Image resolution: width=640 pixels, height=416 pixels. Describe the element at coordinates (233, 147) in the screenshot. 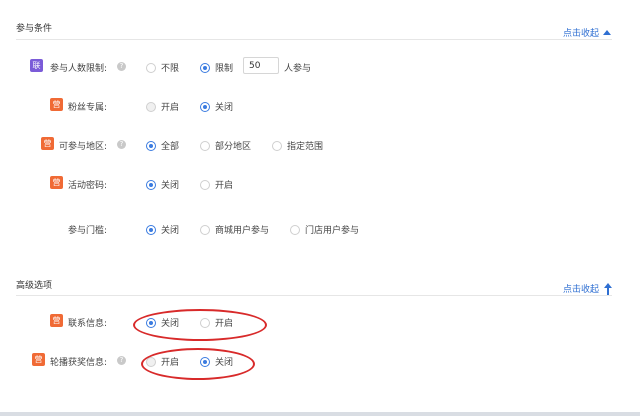

I see `radio-label: 部分地区` at that location.